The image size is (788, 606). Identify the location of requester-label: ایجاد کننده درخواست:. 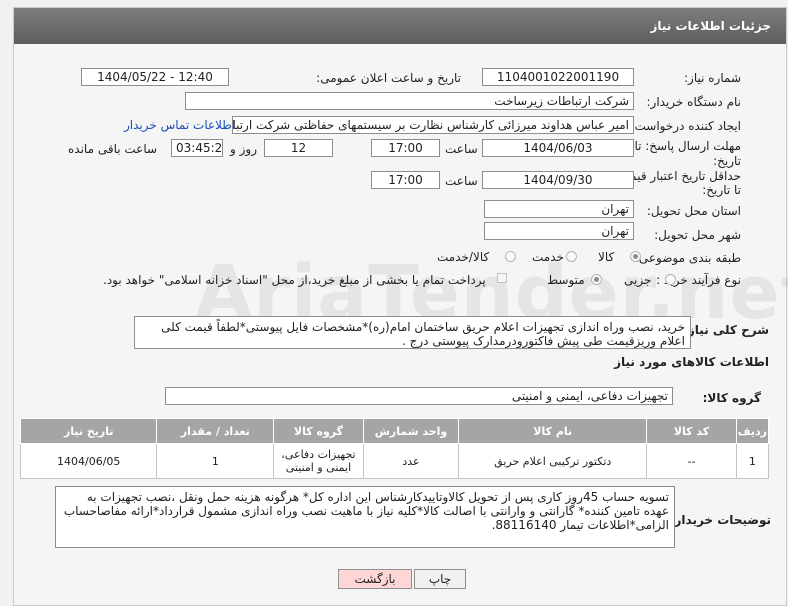
(685, 126).